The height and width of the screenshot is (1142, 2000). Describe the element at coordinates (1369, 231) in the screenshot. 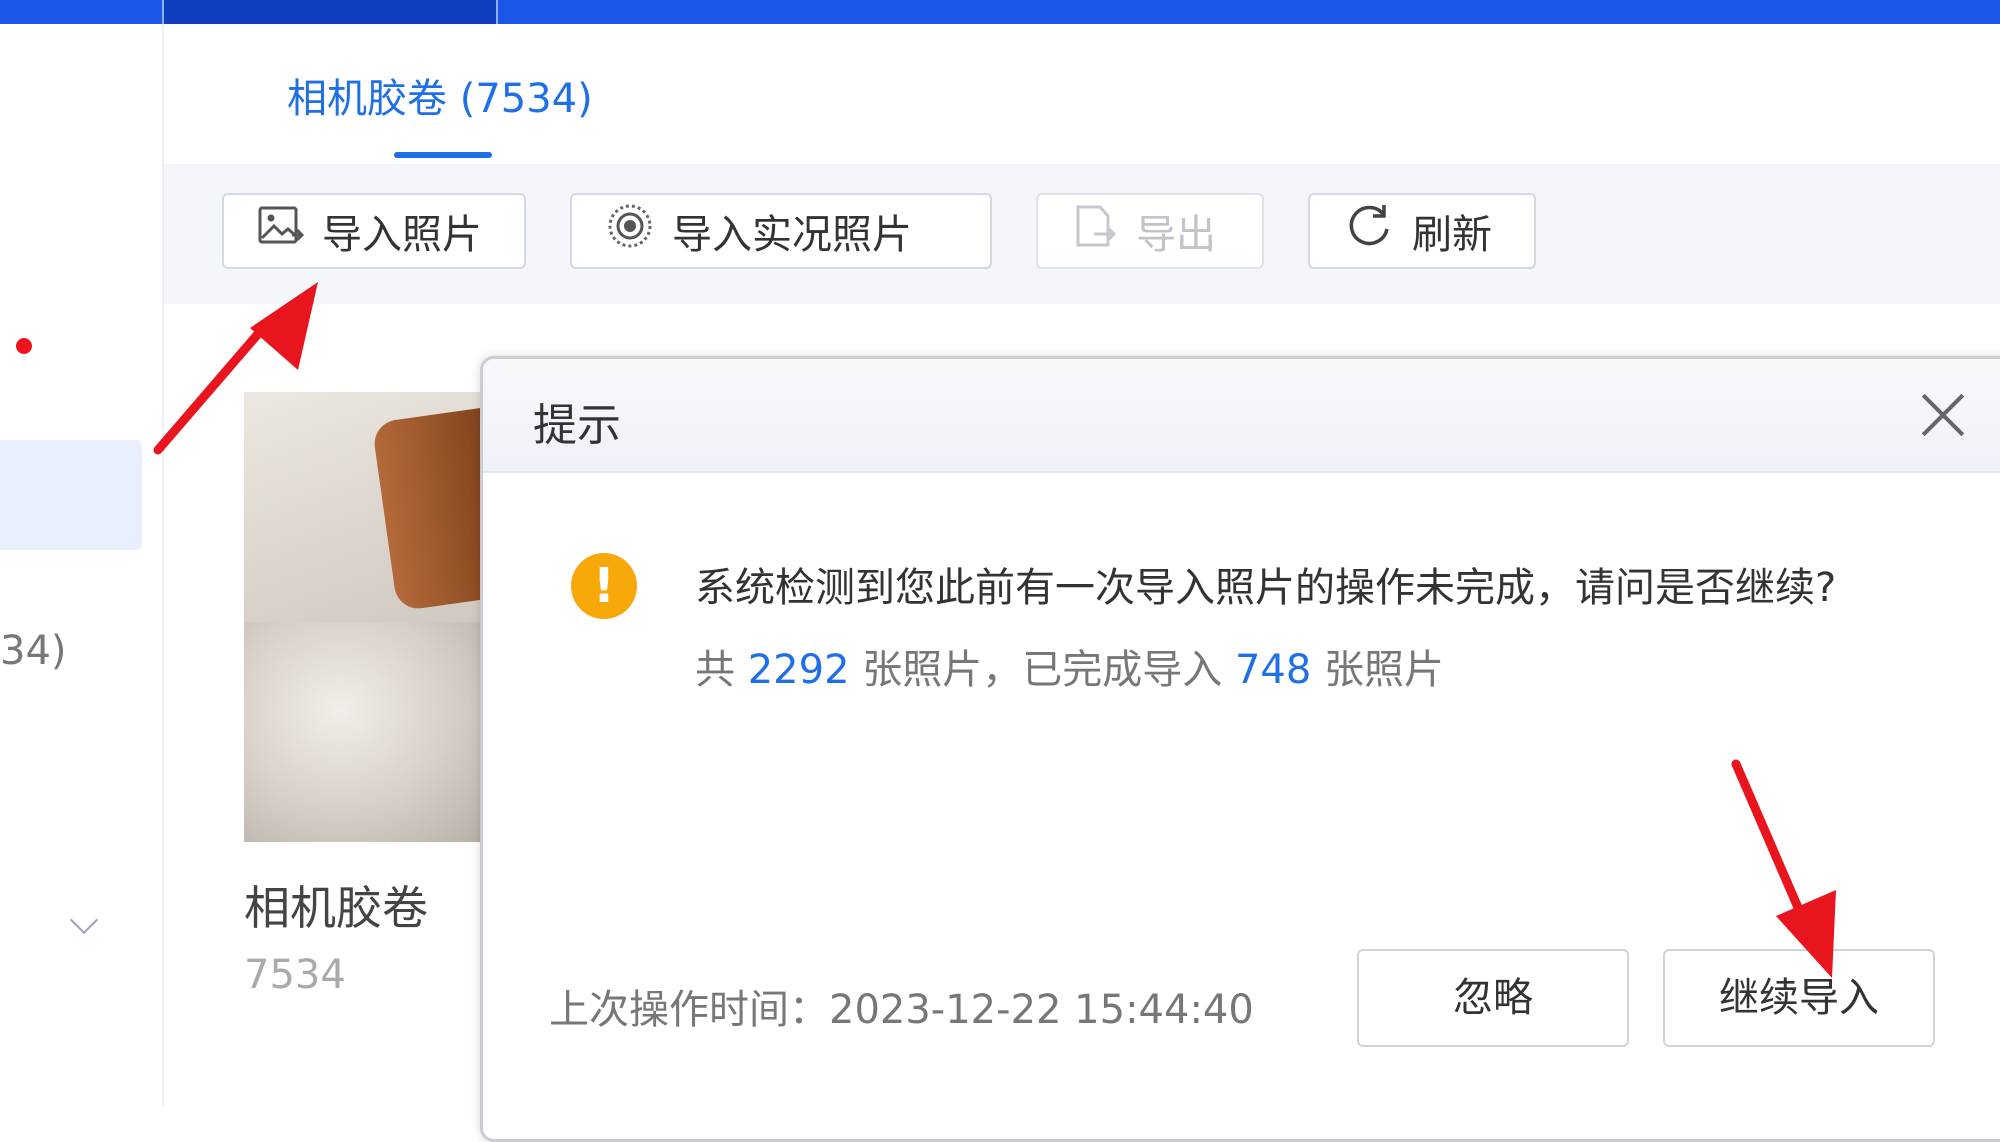

I see `refresh-icon` at that location.